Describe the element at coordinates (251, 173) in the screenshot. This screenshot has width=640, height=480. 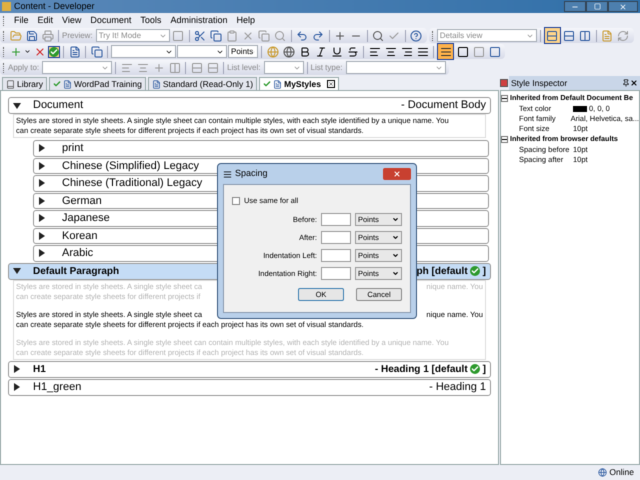
I see `dialog-title: Spacing` at that location.